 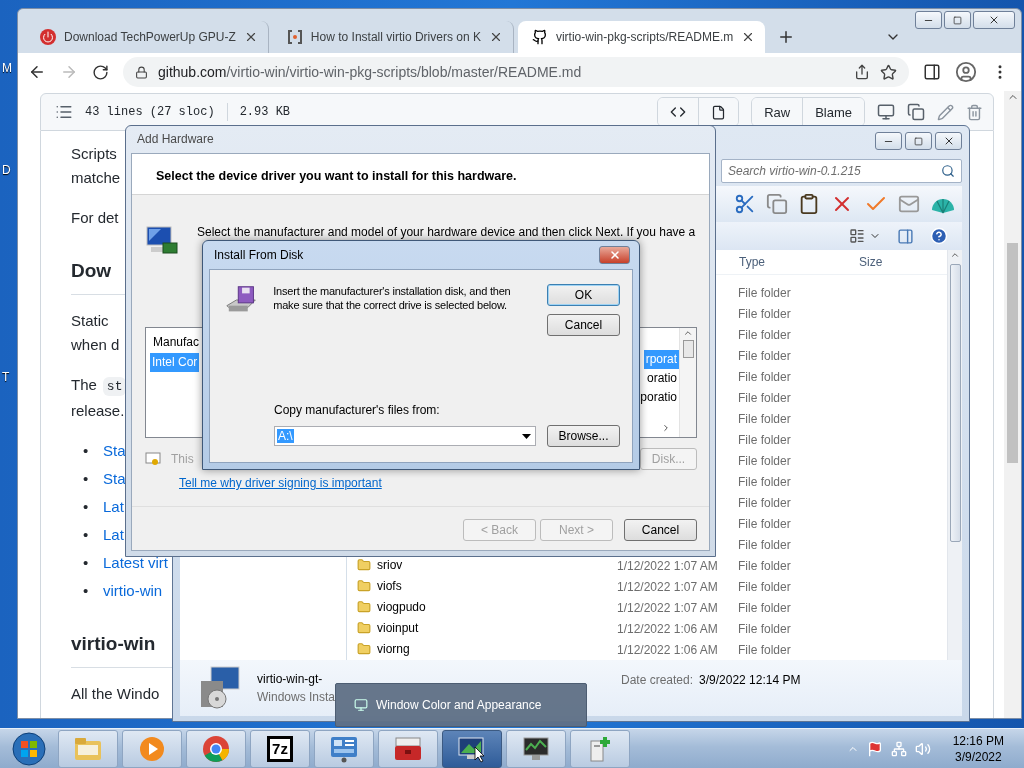 I want to click on file-name: viofs, so click(x=389, y=585).